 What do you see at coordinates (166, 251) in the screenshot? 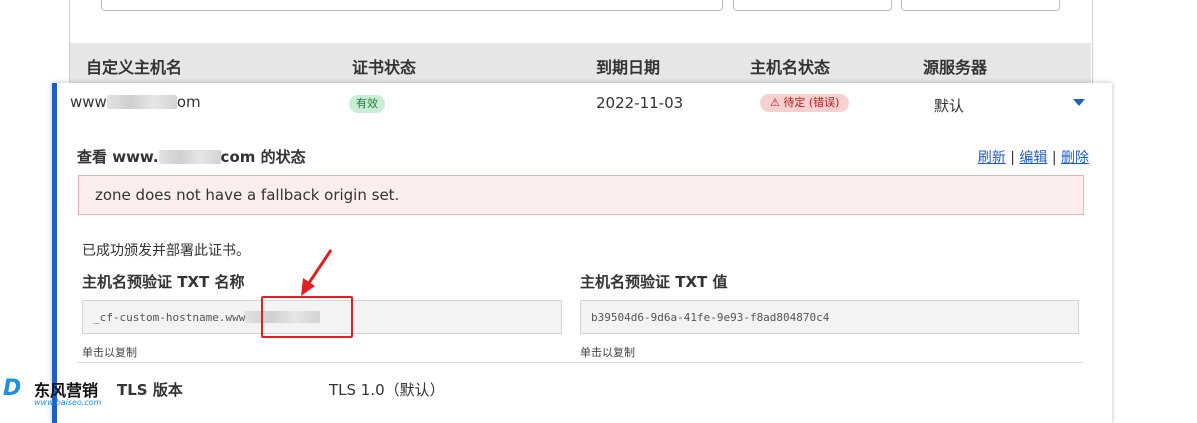
I see `issued-message: 已成功颁发并部署此证书。` at bounding box center [166, 251].